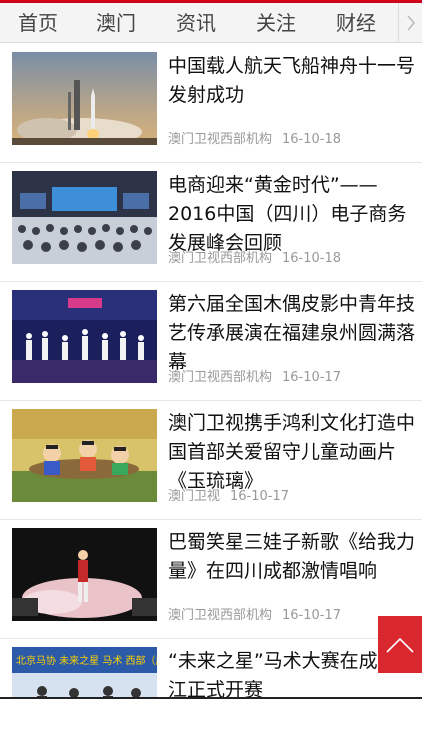 The height and width of the screenshot is (750, 422). I want to click on tab-home: 首页, so click(38, 22).